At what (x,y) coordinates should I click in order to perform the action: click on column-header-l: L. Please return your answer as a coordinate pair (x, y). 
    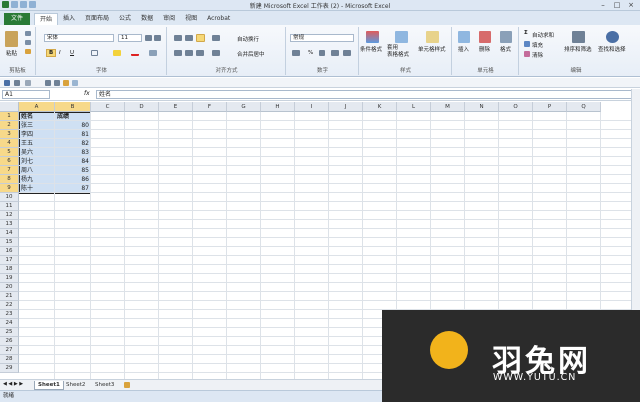
    Looking at the image, I should click on (414, 107).